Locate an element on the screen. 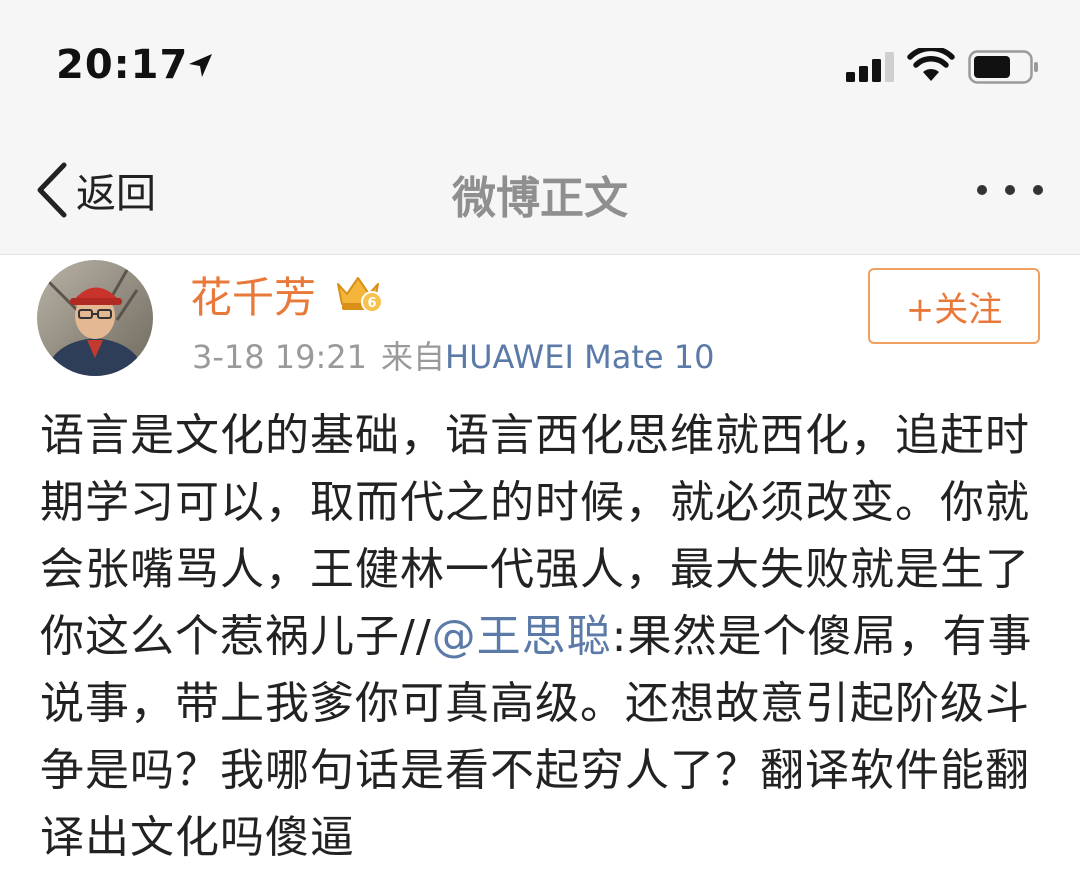 The image size is (1080, 884). more-dots-icon is located at coordinates (1010, 190).